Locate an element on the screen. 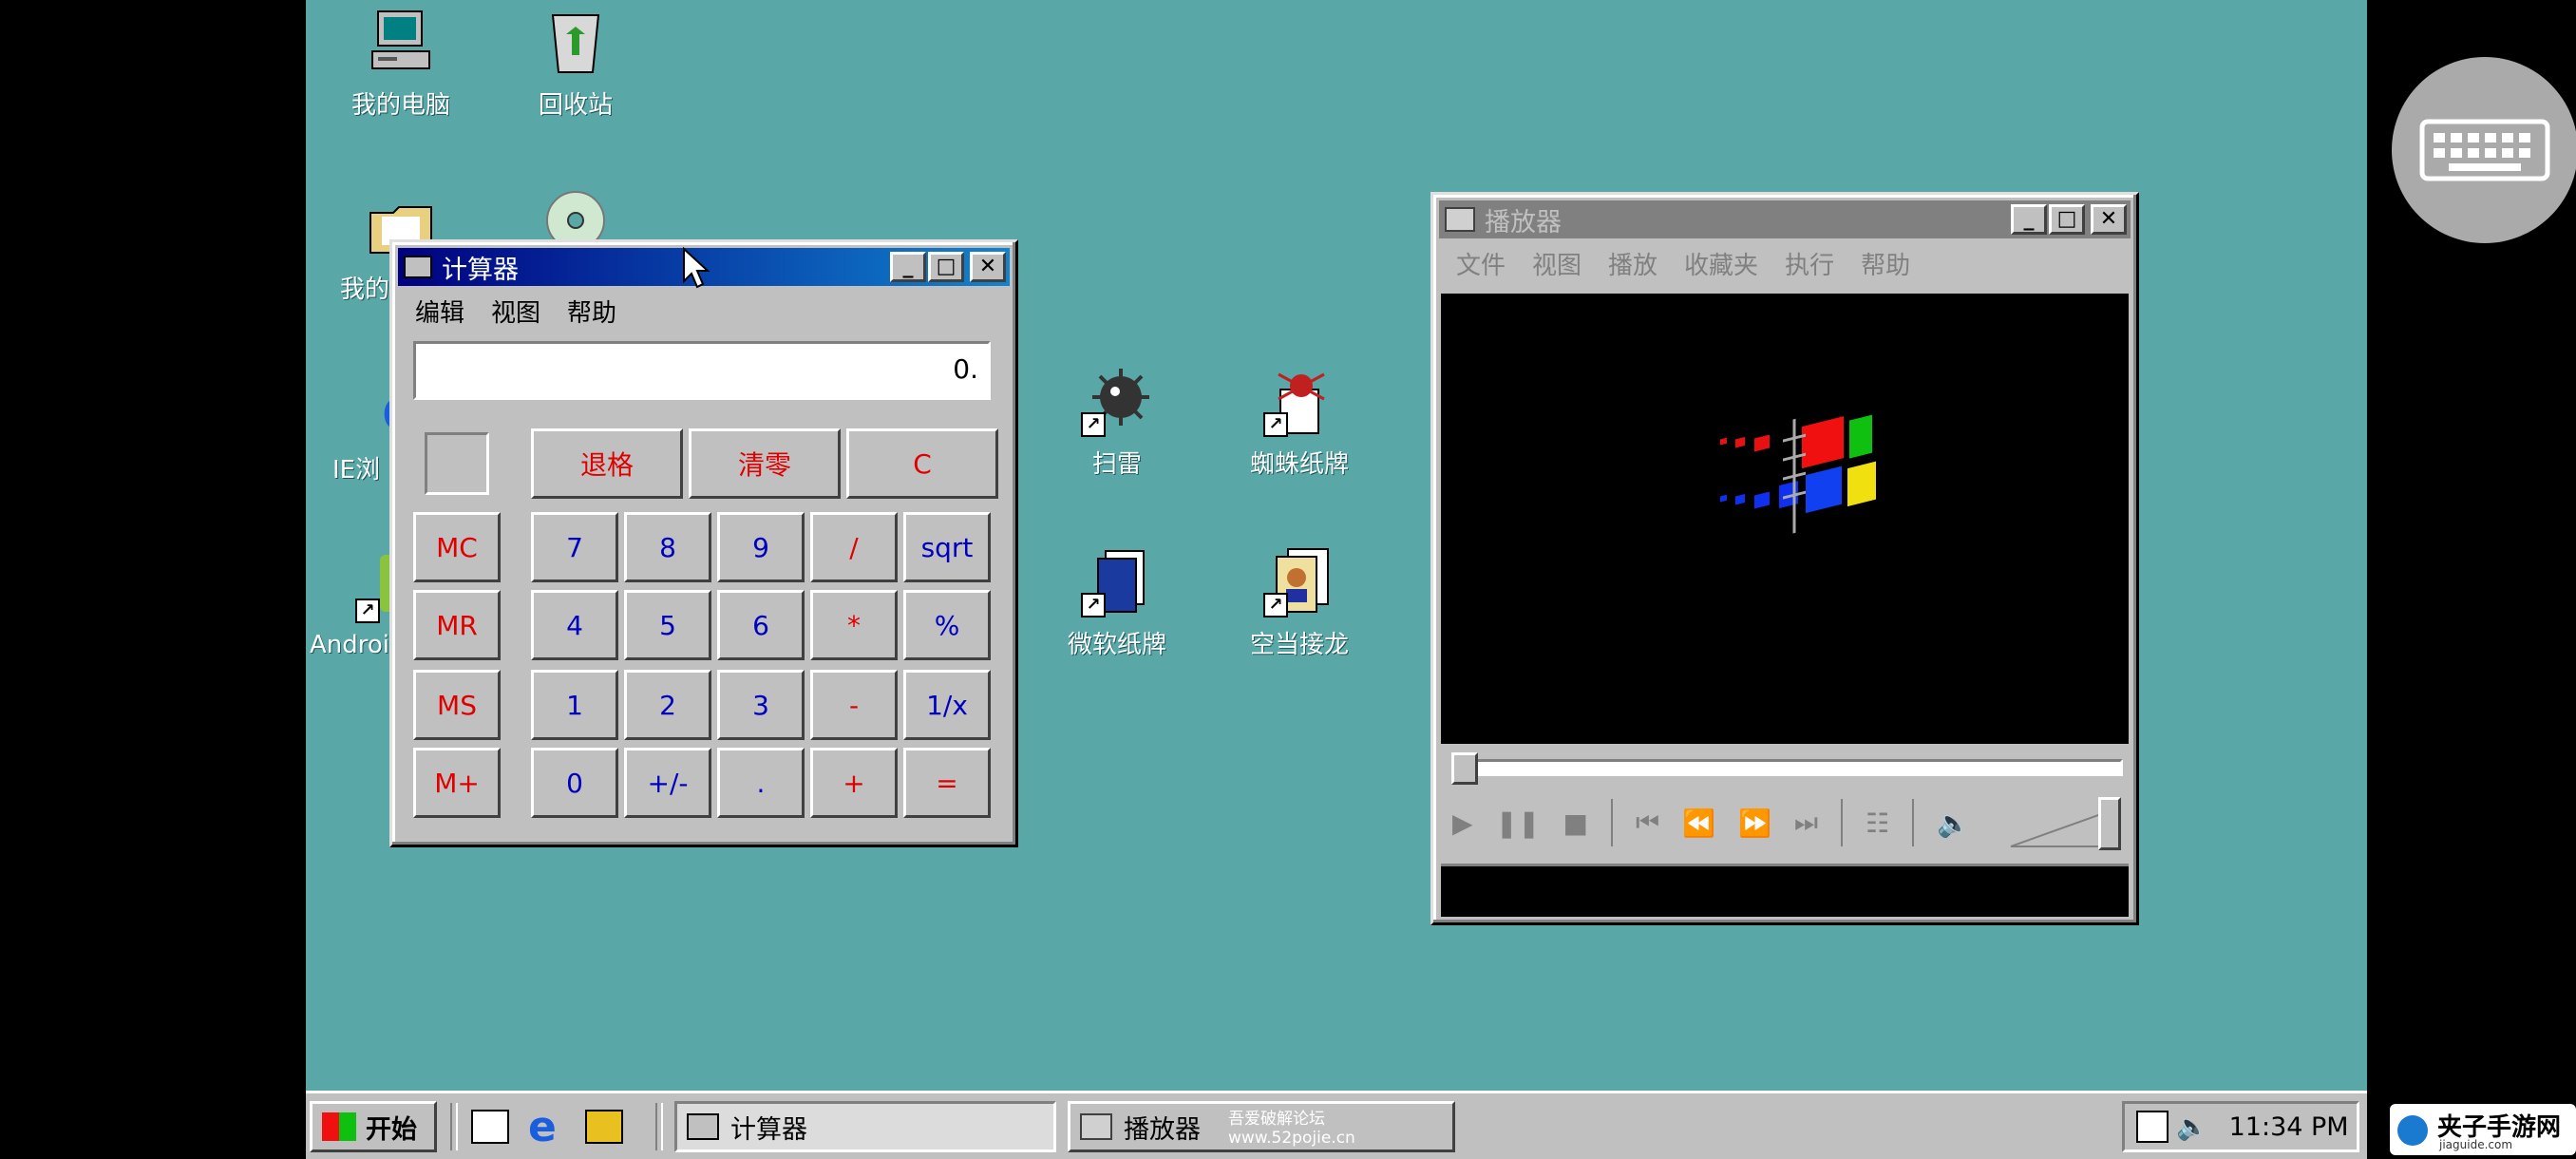 The image size is (2576, 1159). solitaire-icon: ↗ is located at coordinates (1117, 581).